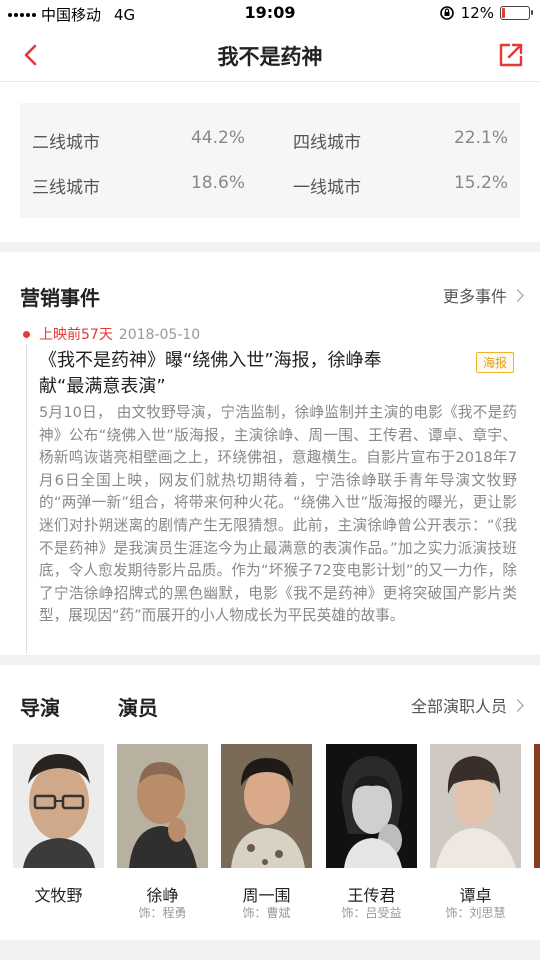 The width and height of the screenshot is (540, 960). I want to click on event-meta: 上映前57天 2018-05-10, so click(119, 334).